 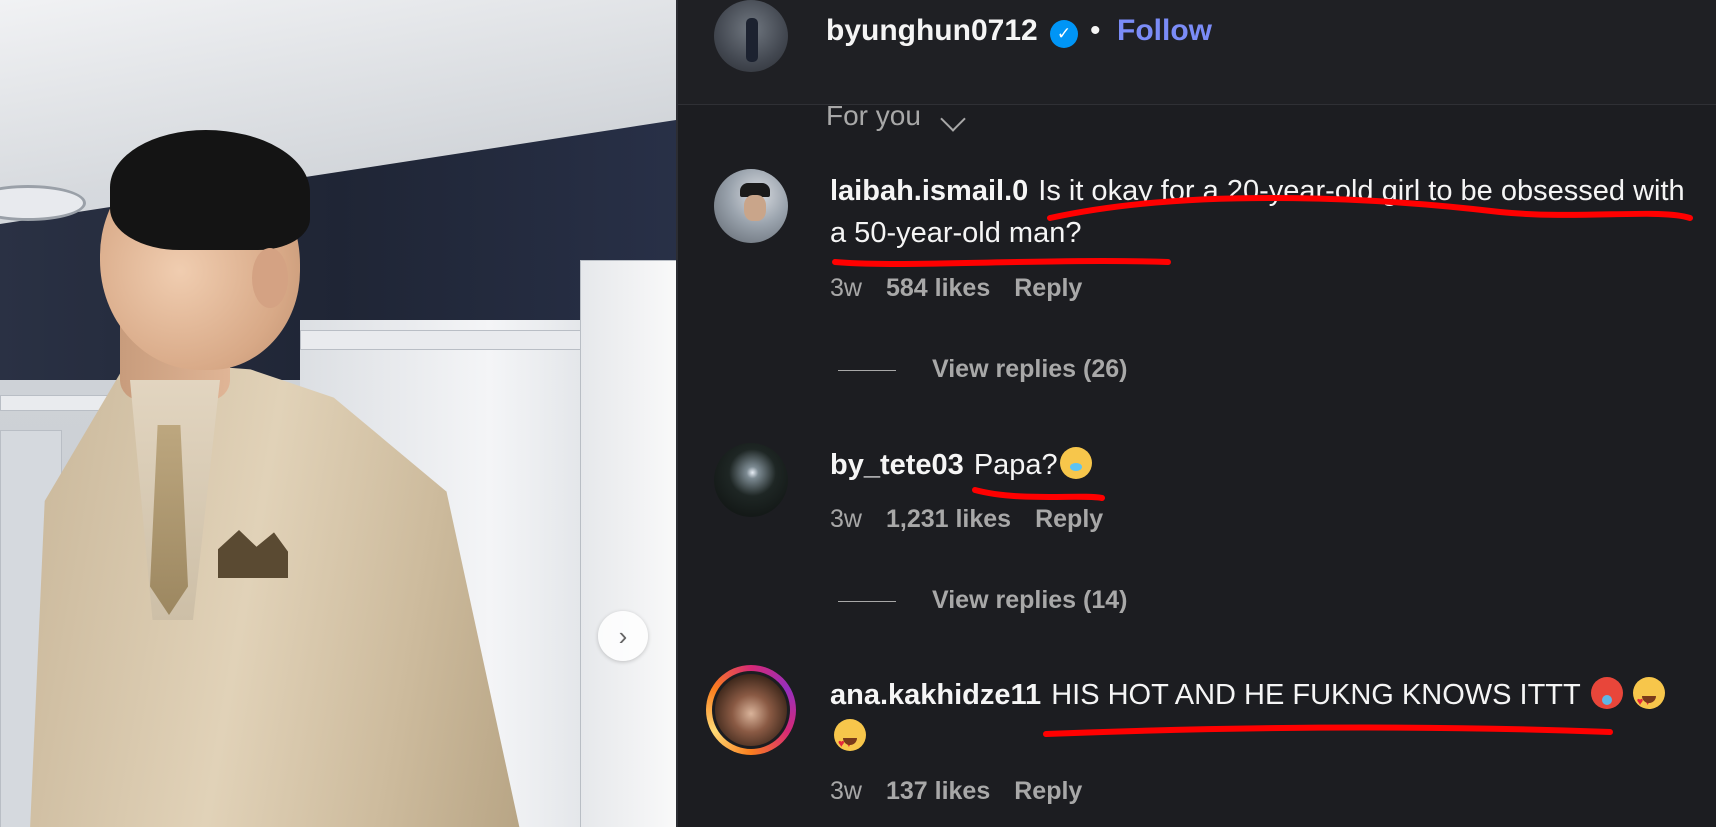 I want to click on view-replies-label: View replies (14), so click(x=1030, y=600).